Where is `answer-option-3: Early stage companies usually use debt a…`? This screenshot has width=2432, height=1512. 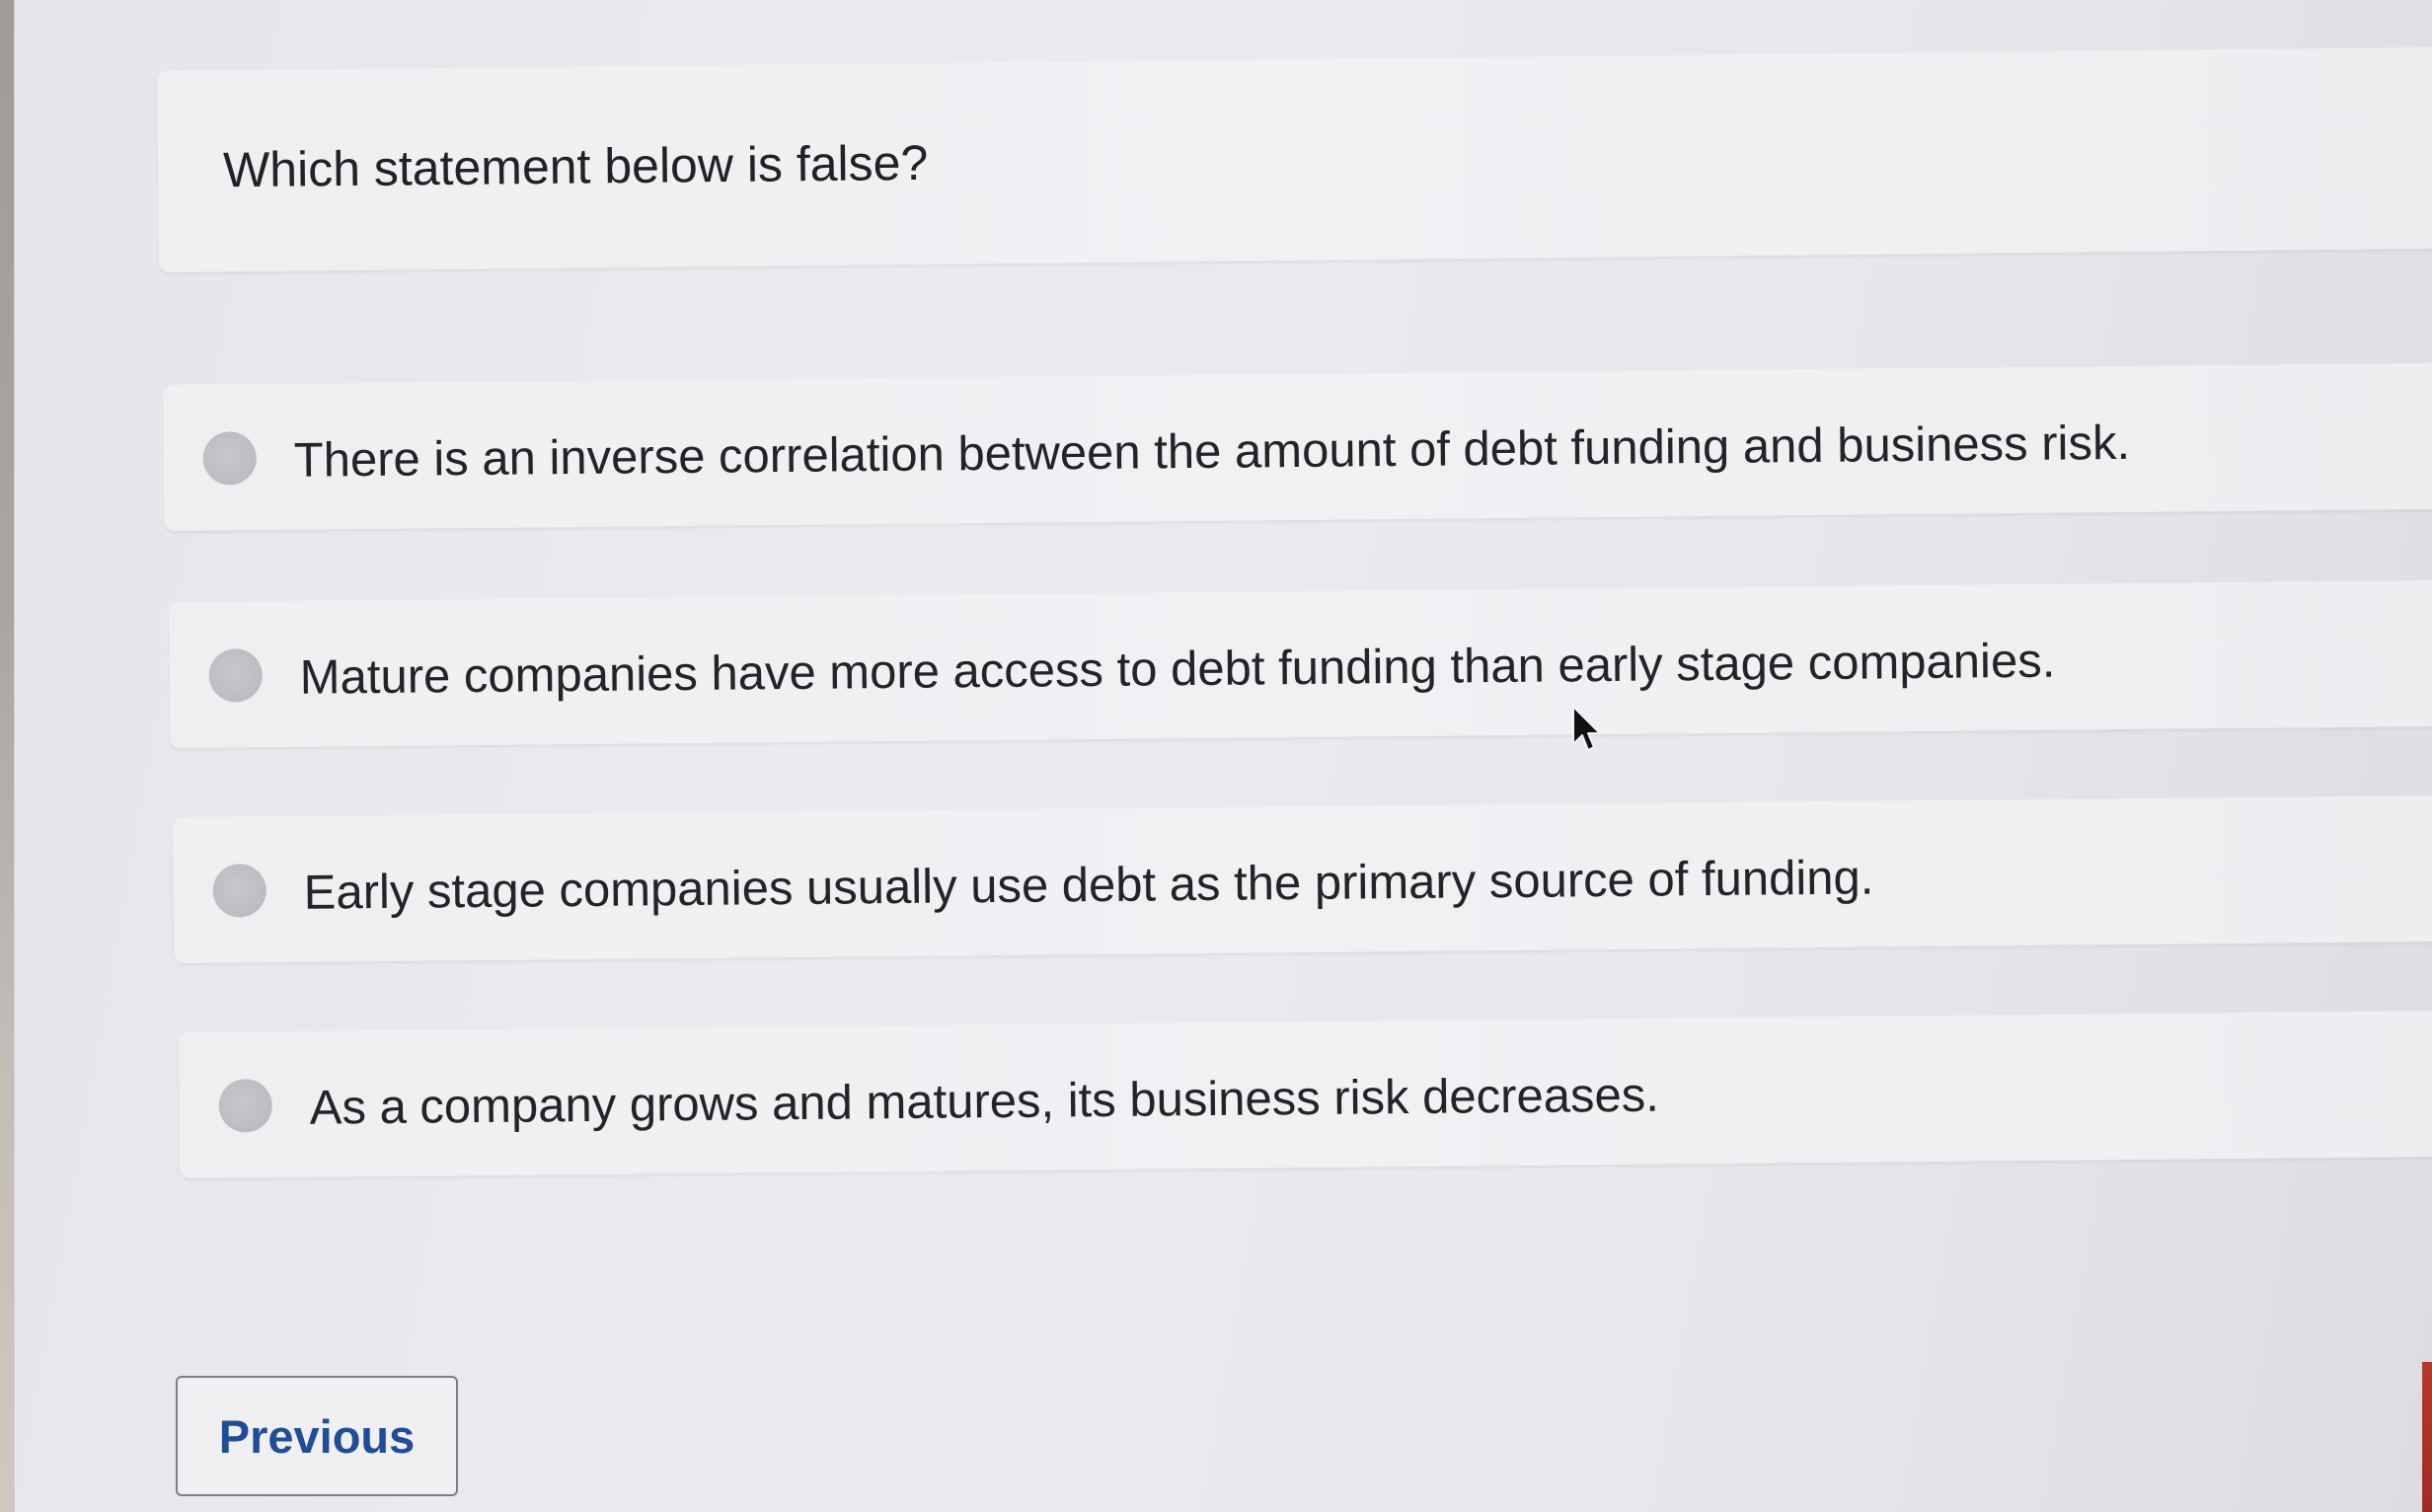 answer-option-3: Early stage companies usually use debt a… is located at coordinates (1302, 879).